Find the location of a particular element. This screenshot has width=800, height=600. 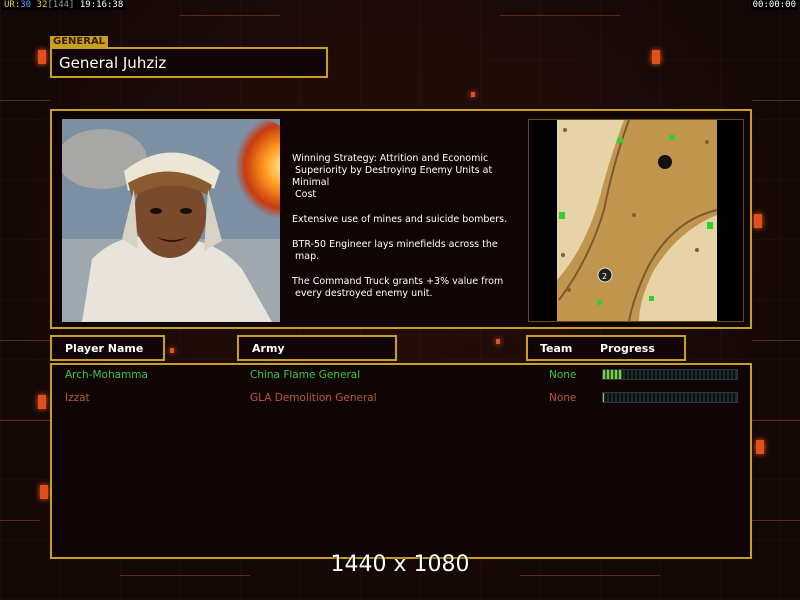

fps-value: 32 is located at coordinates (39, 5).